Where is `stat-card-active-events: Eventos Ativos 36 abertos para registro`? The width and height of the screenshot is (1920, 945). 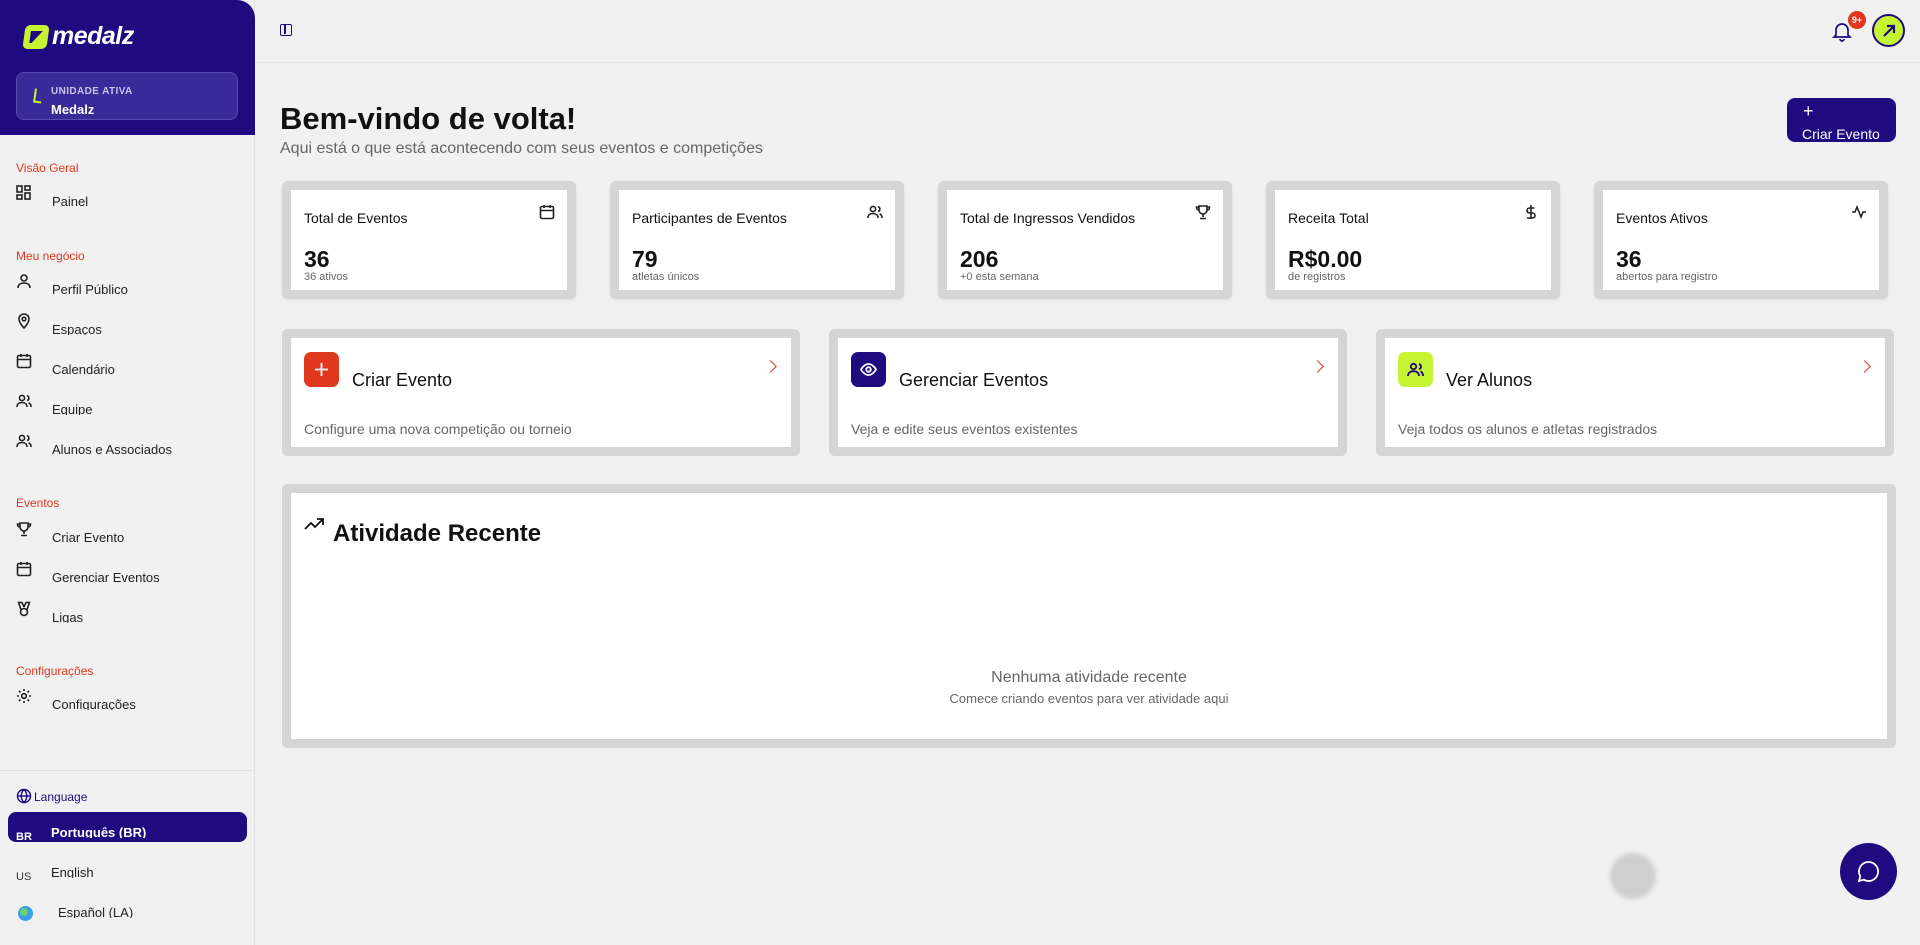 stat-card-active-events: Eventos Ativos 36 abertos para registro is located at coordinates (1741, 240).